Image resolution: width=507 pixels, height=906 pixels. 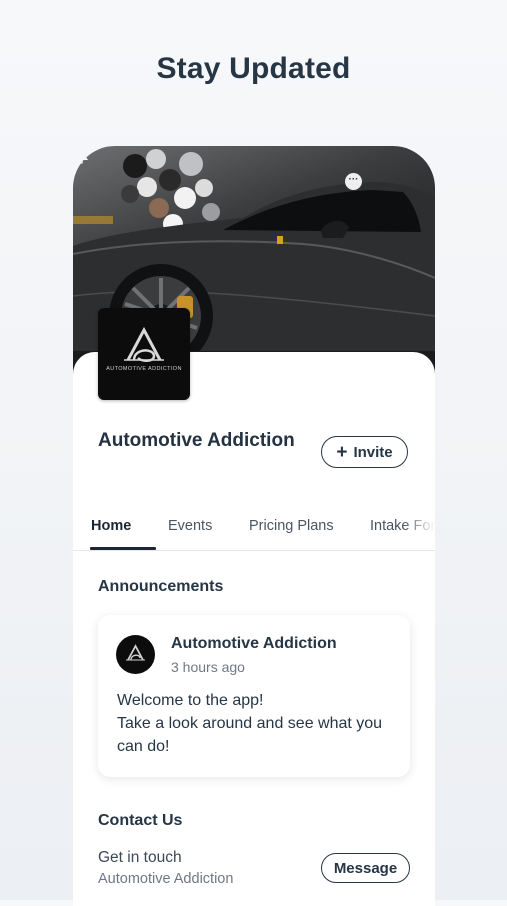 I want to click on invite-button: + Invite, so click(x=364, y=452).